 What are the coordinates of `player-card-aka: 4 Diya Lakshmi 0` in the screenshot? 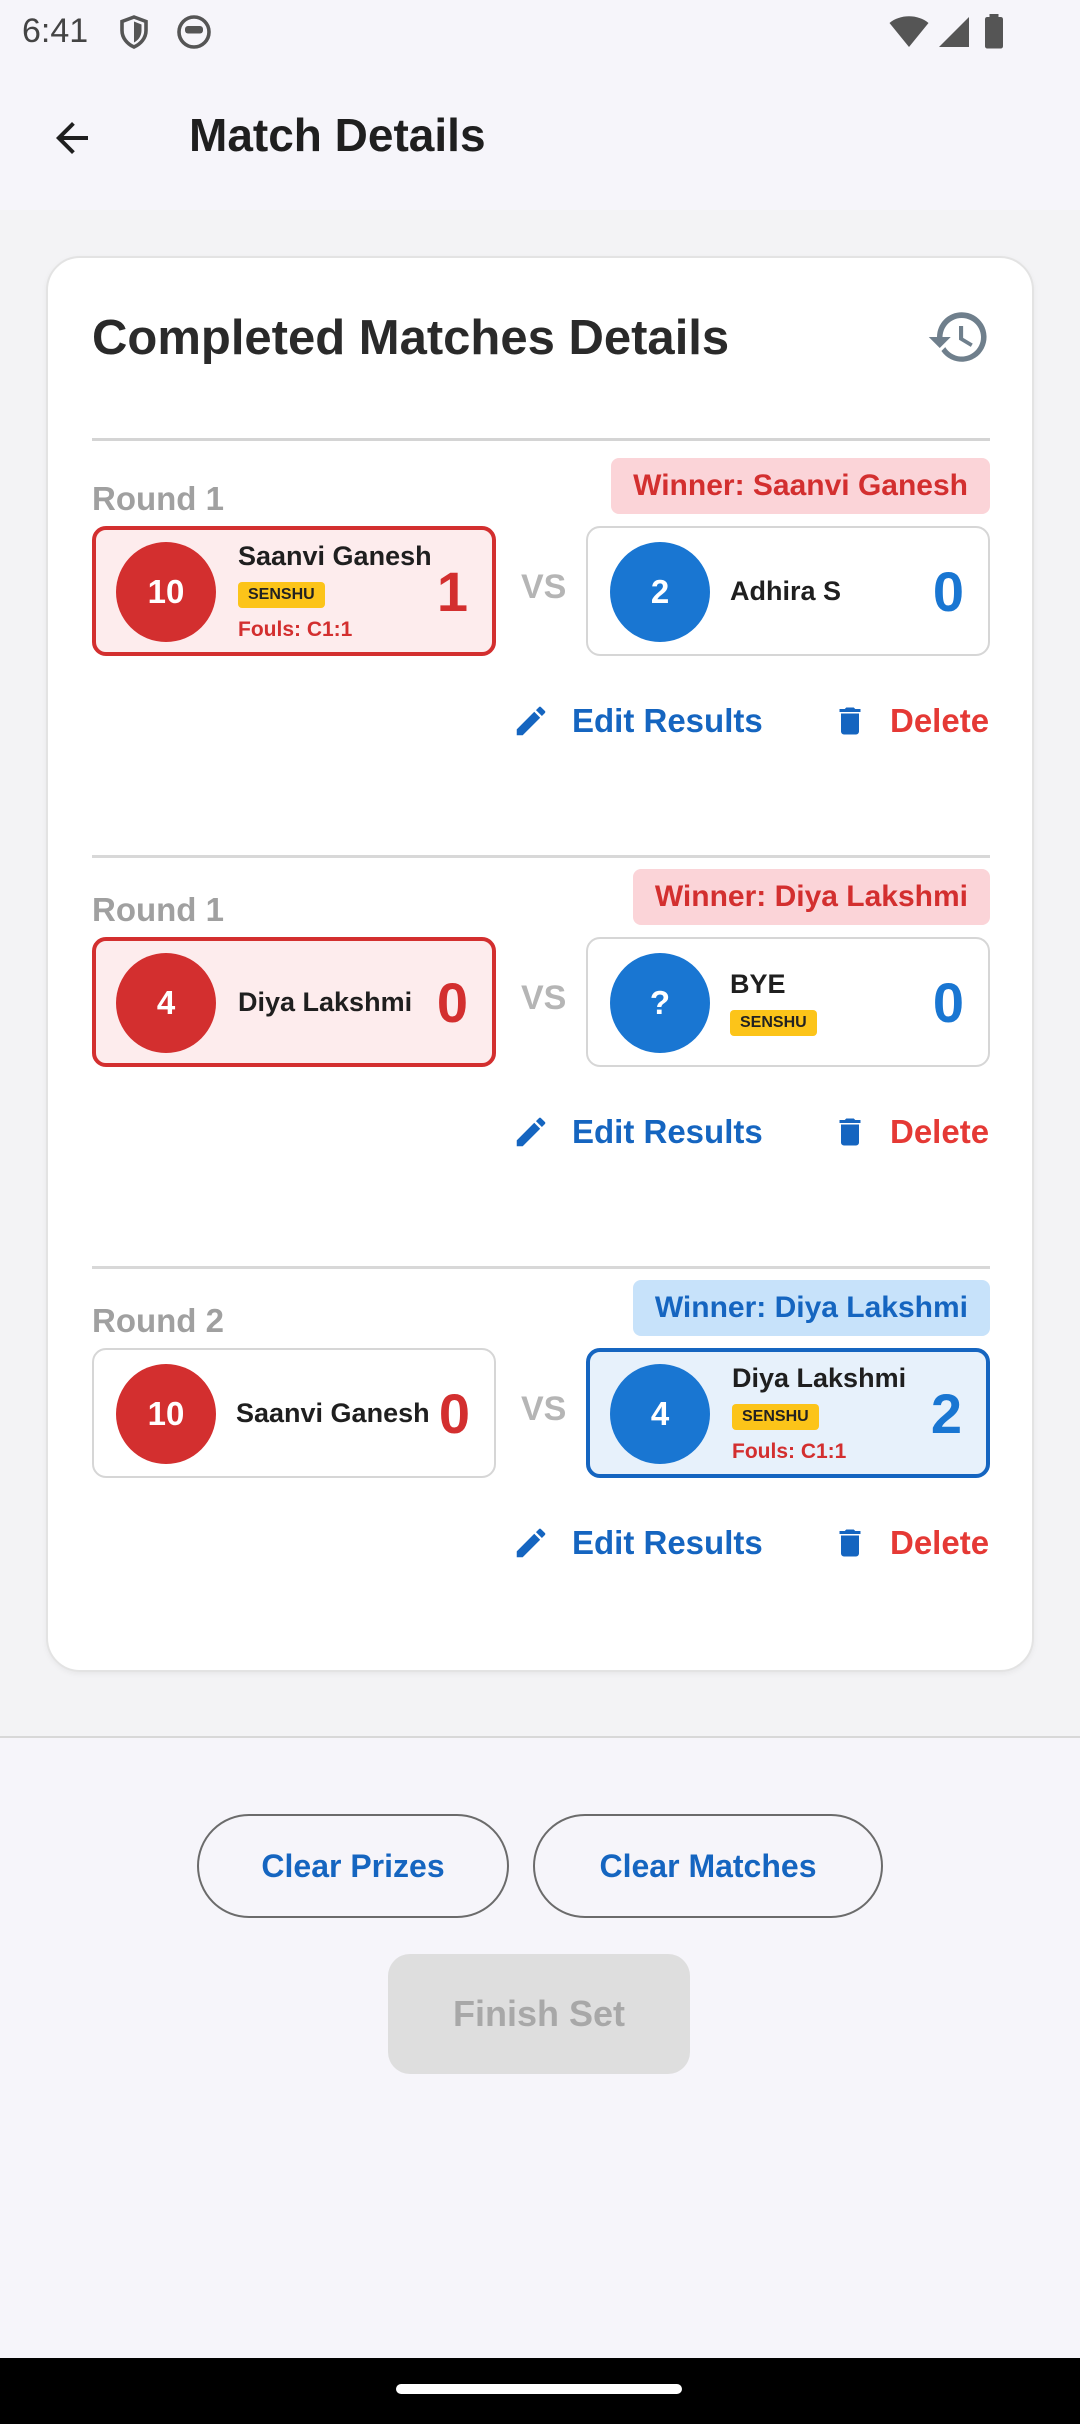 It's located at (294, 1002).